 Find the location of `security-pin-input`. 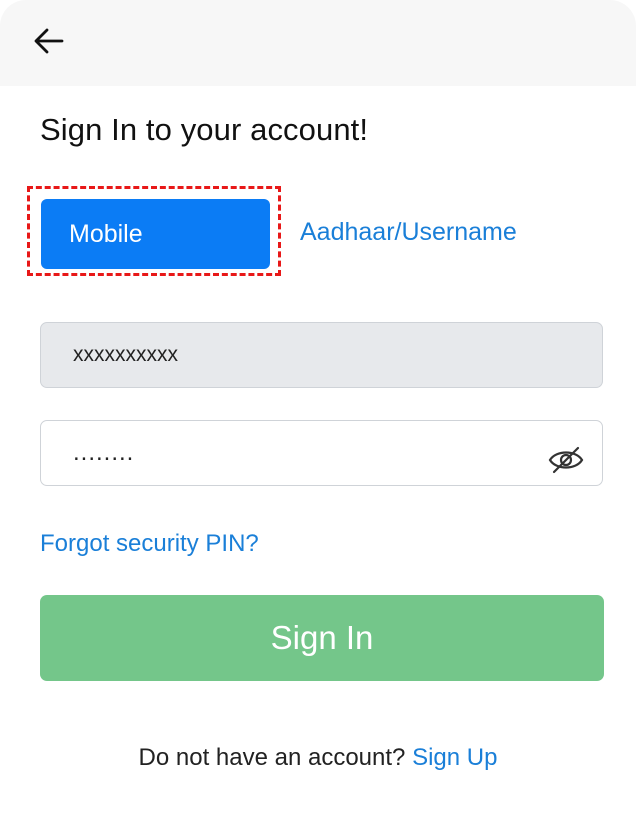

security-pin-input is located at coordinates (321, 453).